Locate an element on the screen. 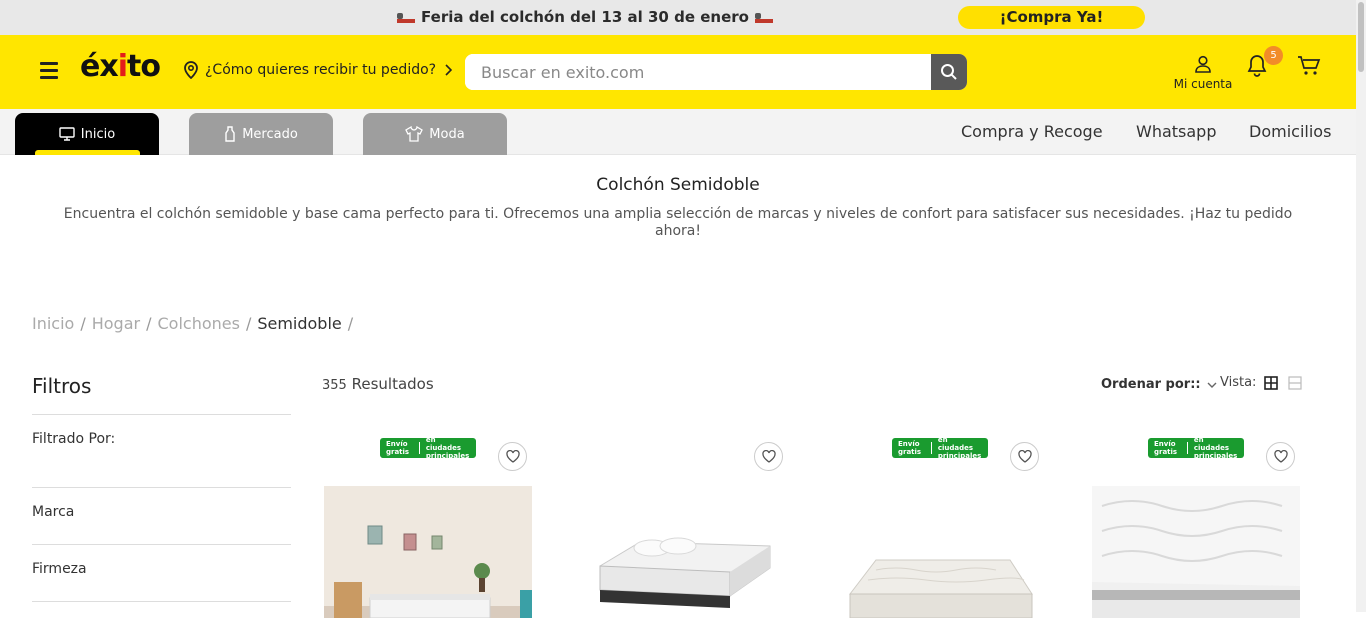  location-prompt: ¿Cómo quieres recibir tu pedido? is located at coordinates (321, 70).